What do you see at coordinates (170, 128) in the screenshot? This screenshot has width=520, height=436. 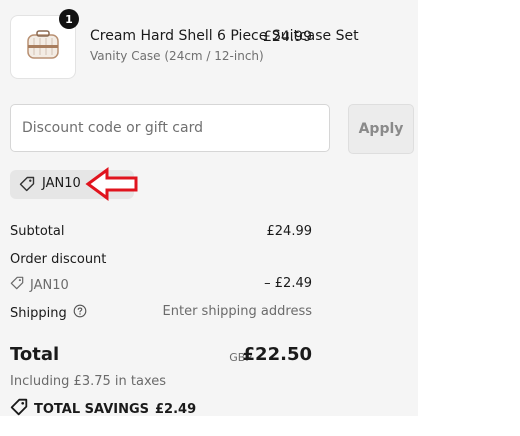 I see `discount-code-input` at bounding box center [170, 128].